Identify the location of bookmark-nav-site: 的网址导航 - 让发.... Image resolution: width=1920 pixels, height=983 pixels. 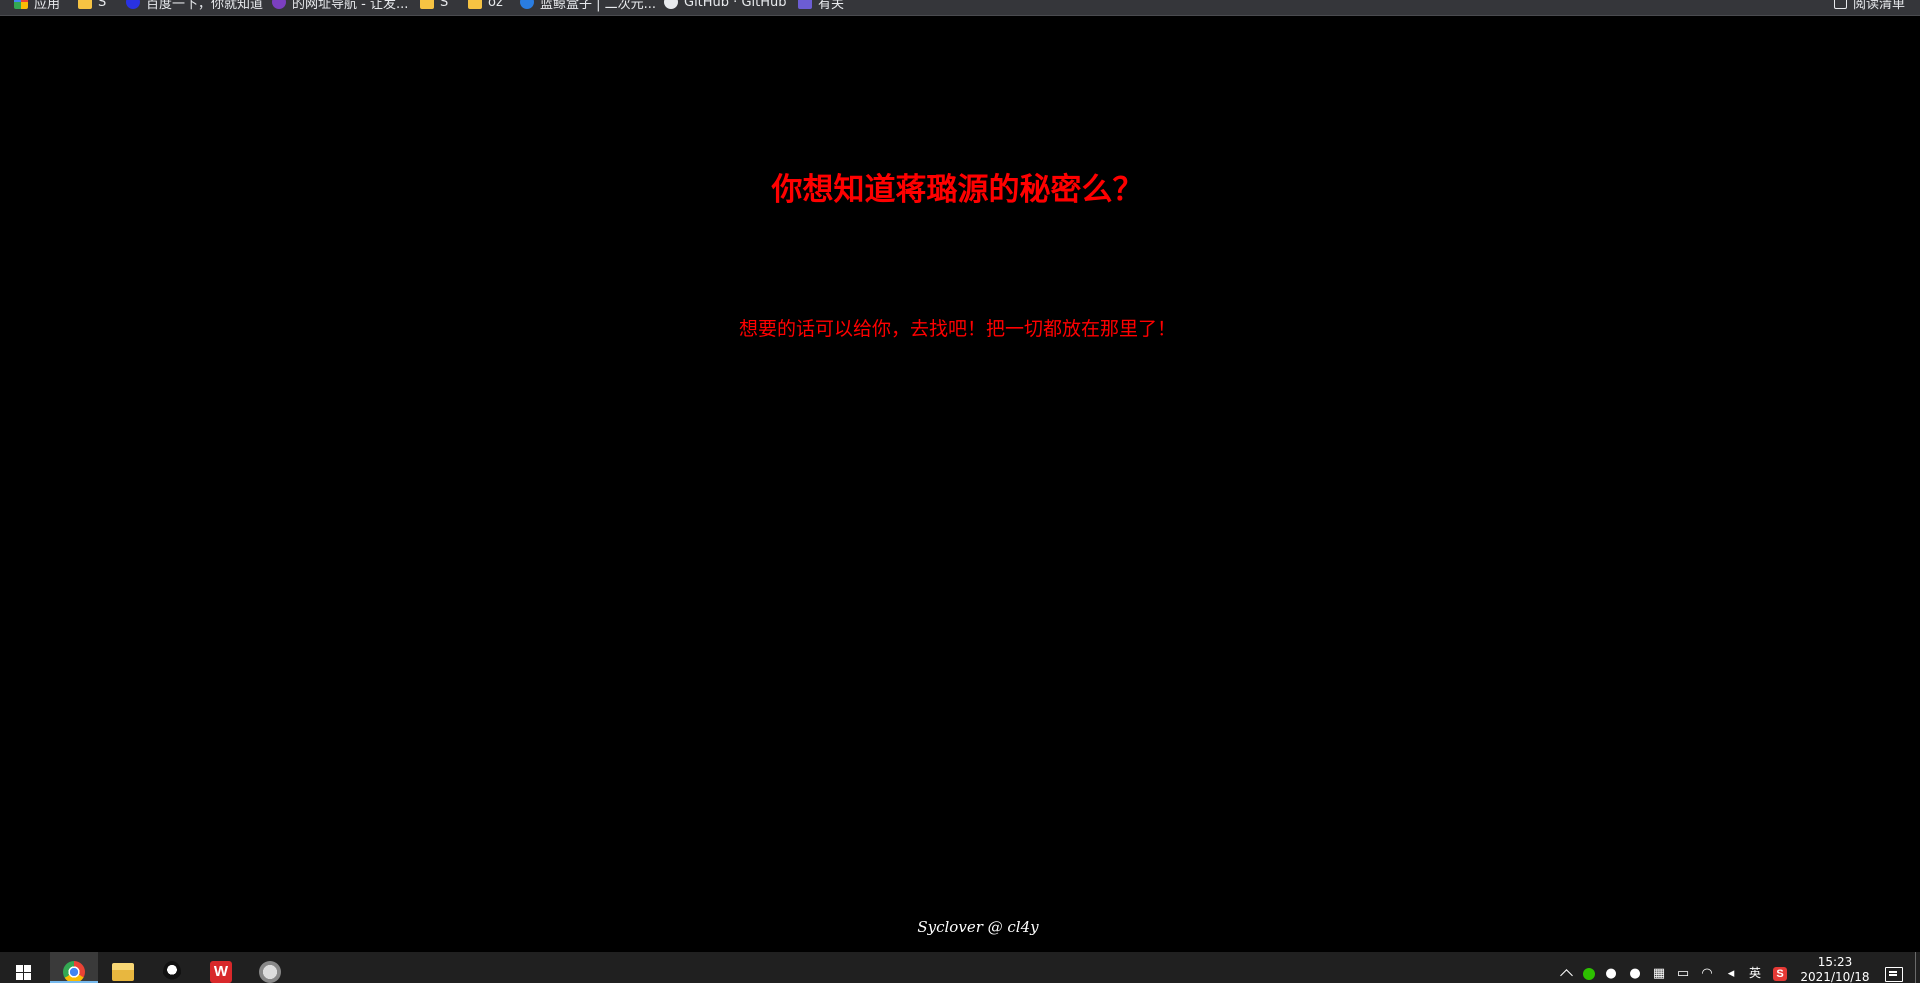
(340, 6).